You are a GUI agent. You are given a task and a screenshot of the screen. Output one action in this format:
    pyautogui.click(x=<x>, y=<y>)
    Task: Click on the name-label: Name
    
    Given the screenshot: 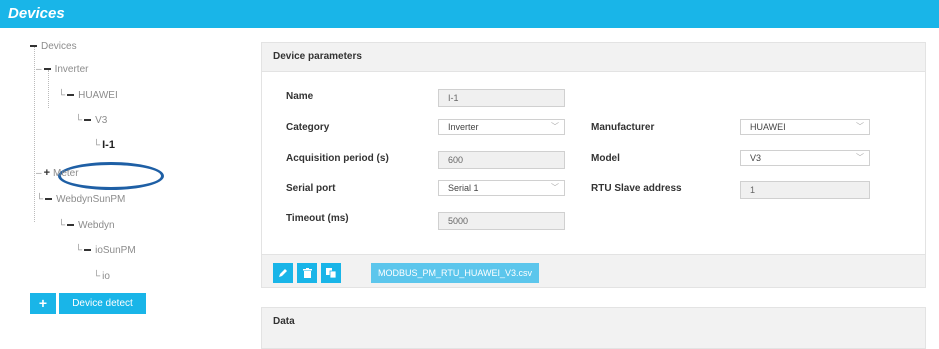 What is the action you would take?
    pyautogui.click(x=300, y=96)
    